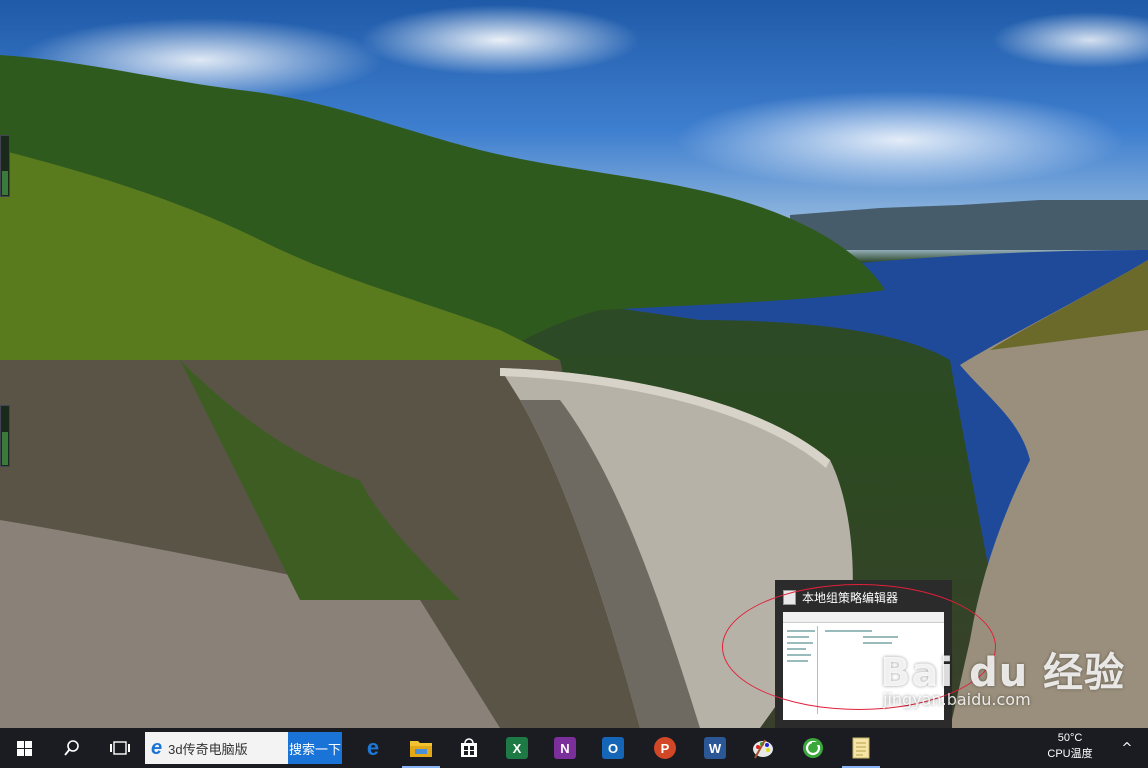 This screenshot has width=1148, height=768. I want to click on search-go-button: 搜索一下, so click(315, 748).